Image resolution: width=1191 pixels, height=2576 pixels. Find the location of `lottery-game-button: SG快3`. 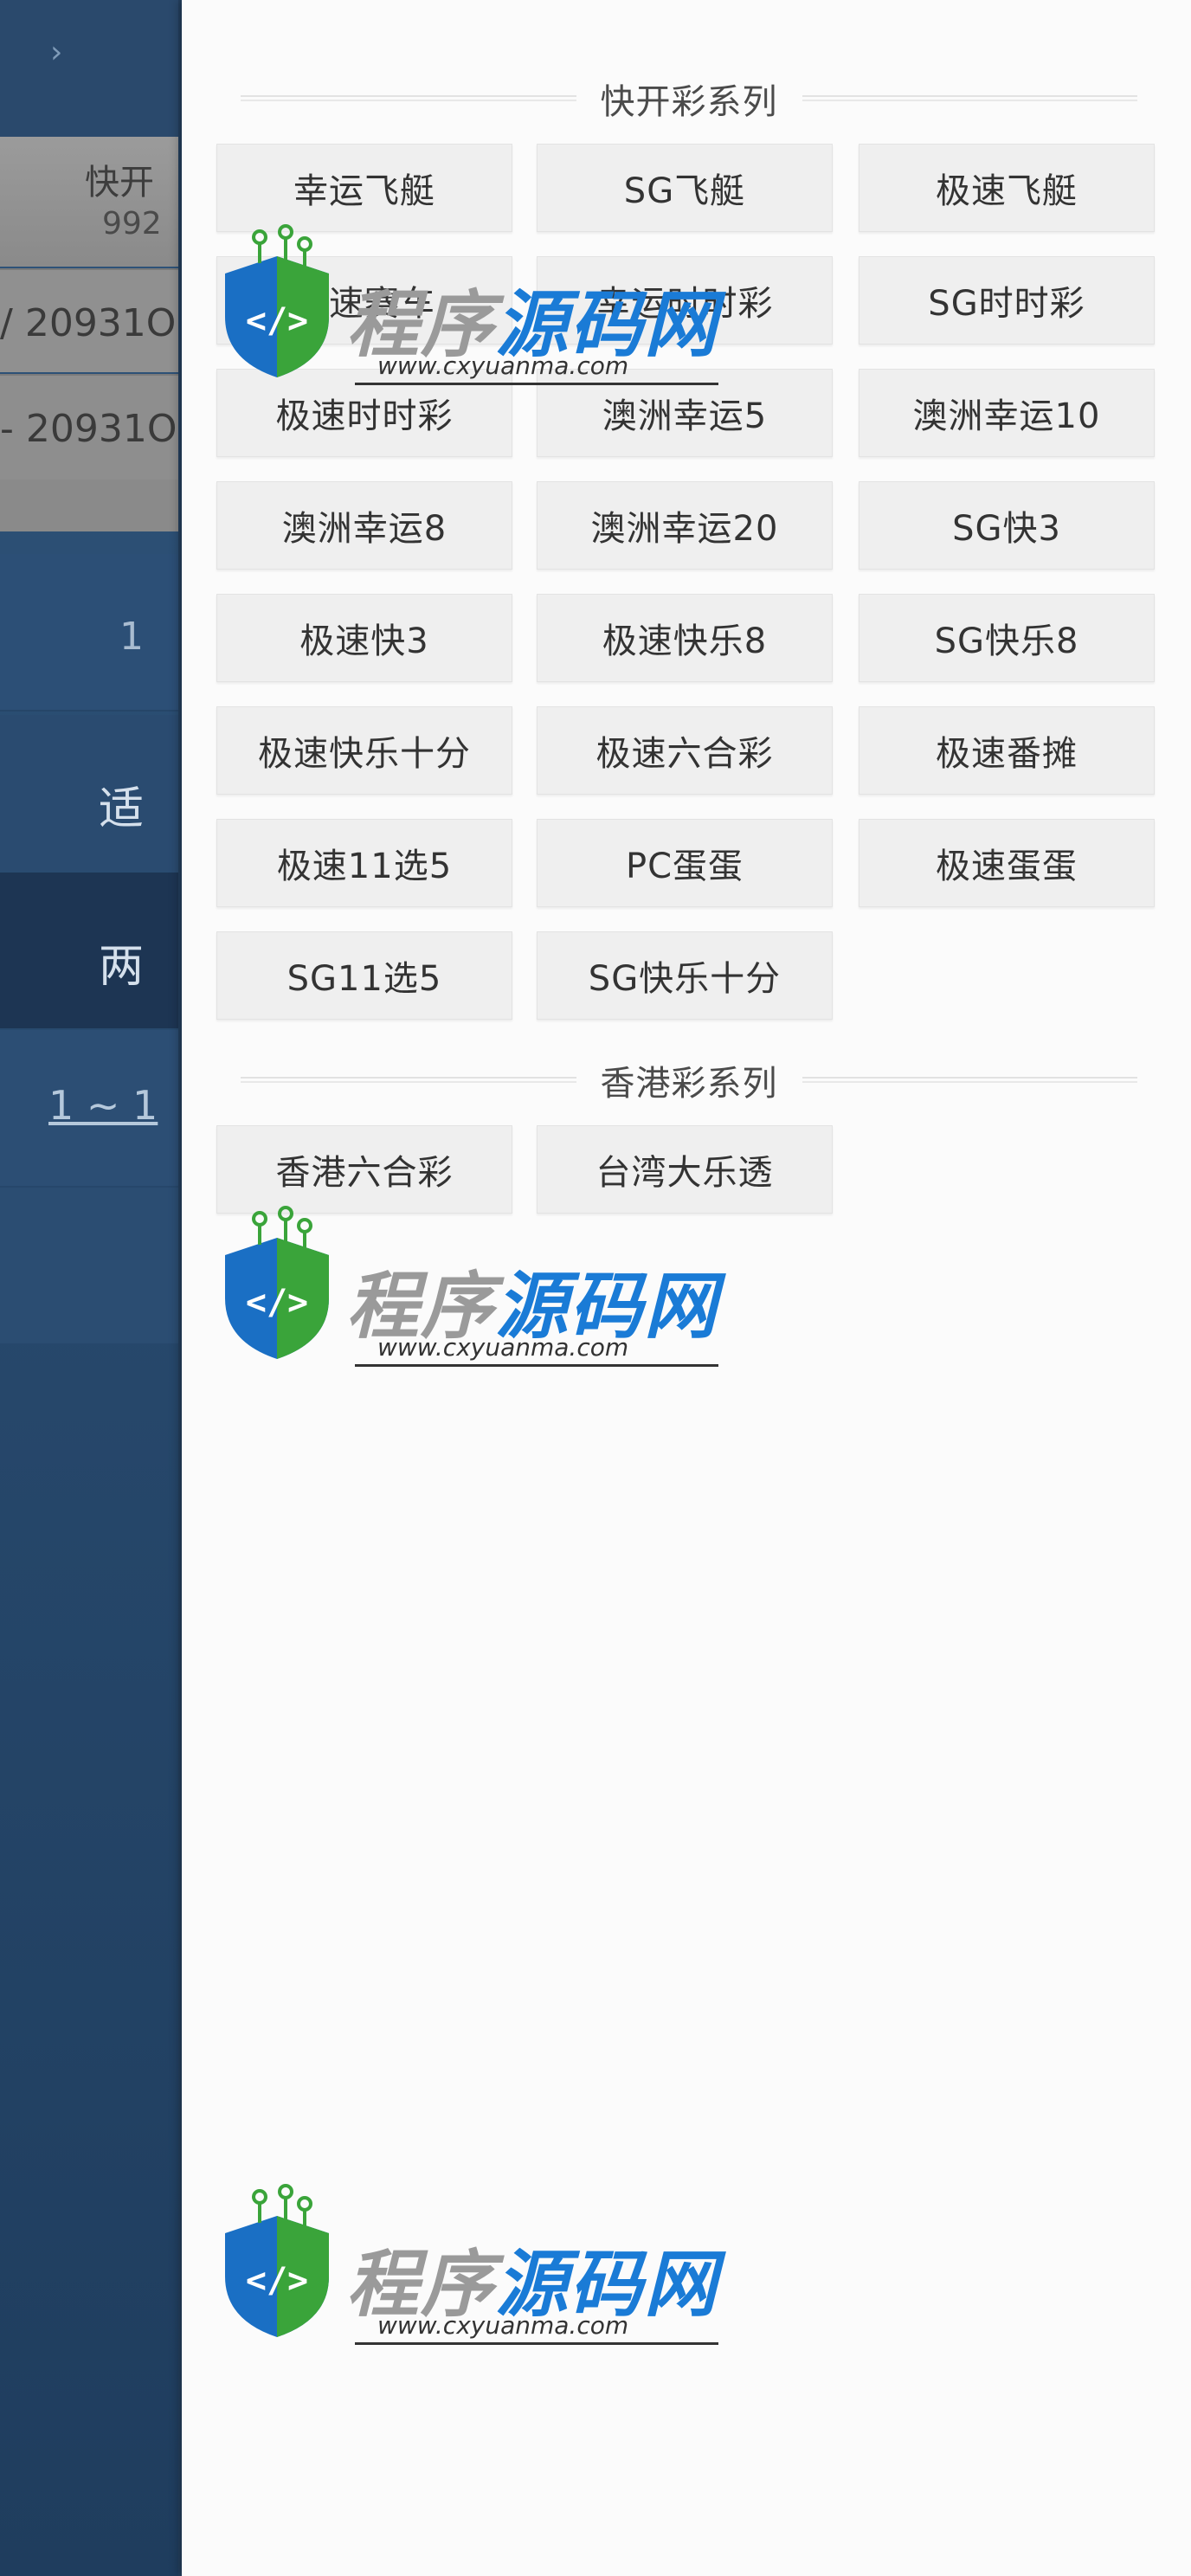

lottery-game-button: SG快3 is located at coordinates (1007, 525).